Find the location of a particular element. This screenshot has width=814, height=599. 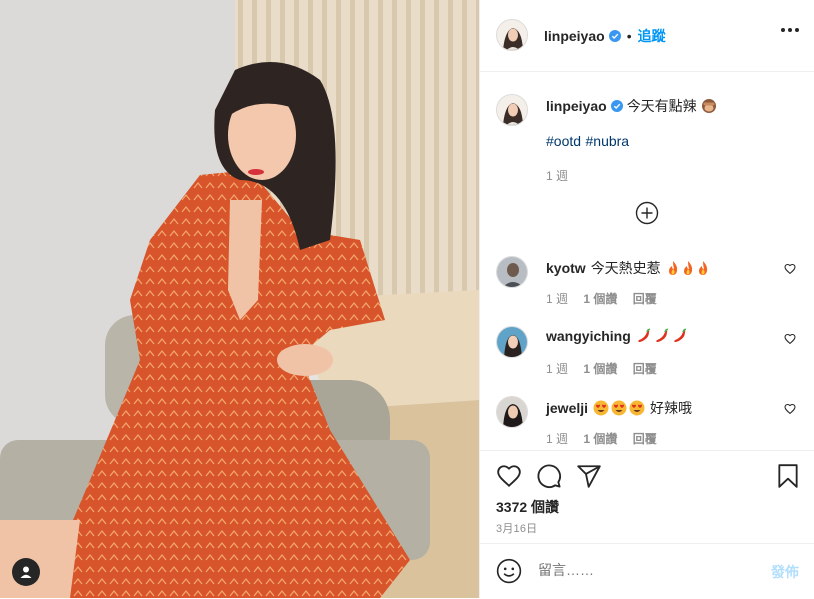

hashtag-link: #ootd is located at coordinates (563, 141).